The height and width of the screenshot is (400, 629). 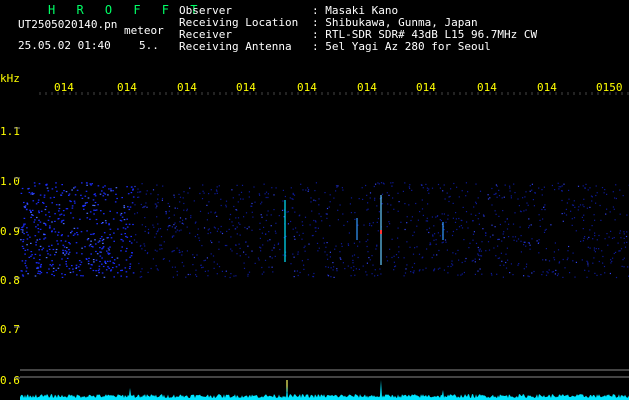 What do you see at coordinates (381, 232) in the screenshot?
I see `meteor-peak` at bounding box center [381, 232].